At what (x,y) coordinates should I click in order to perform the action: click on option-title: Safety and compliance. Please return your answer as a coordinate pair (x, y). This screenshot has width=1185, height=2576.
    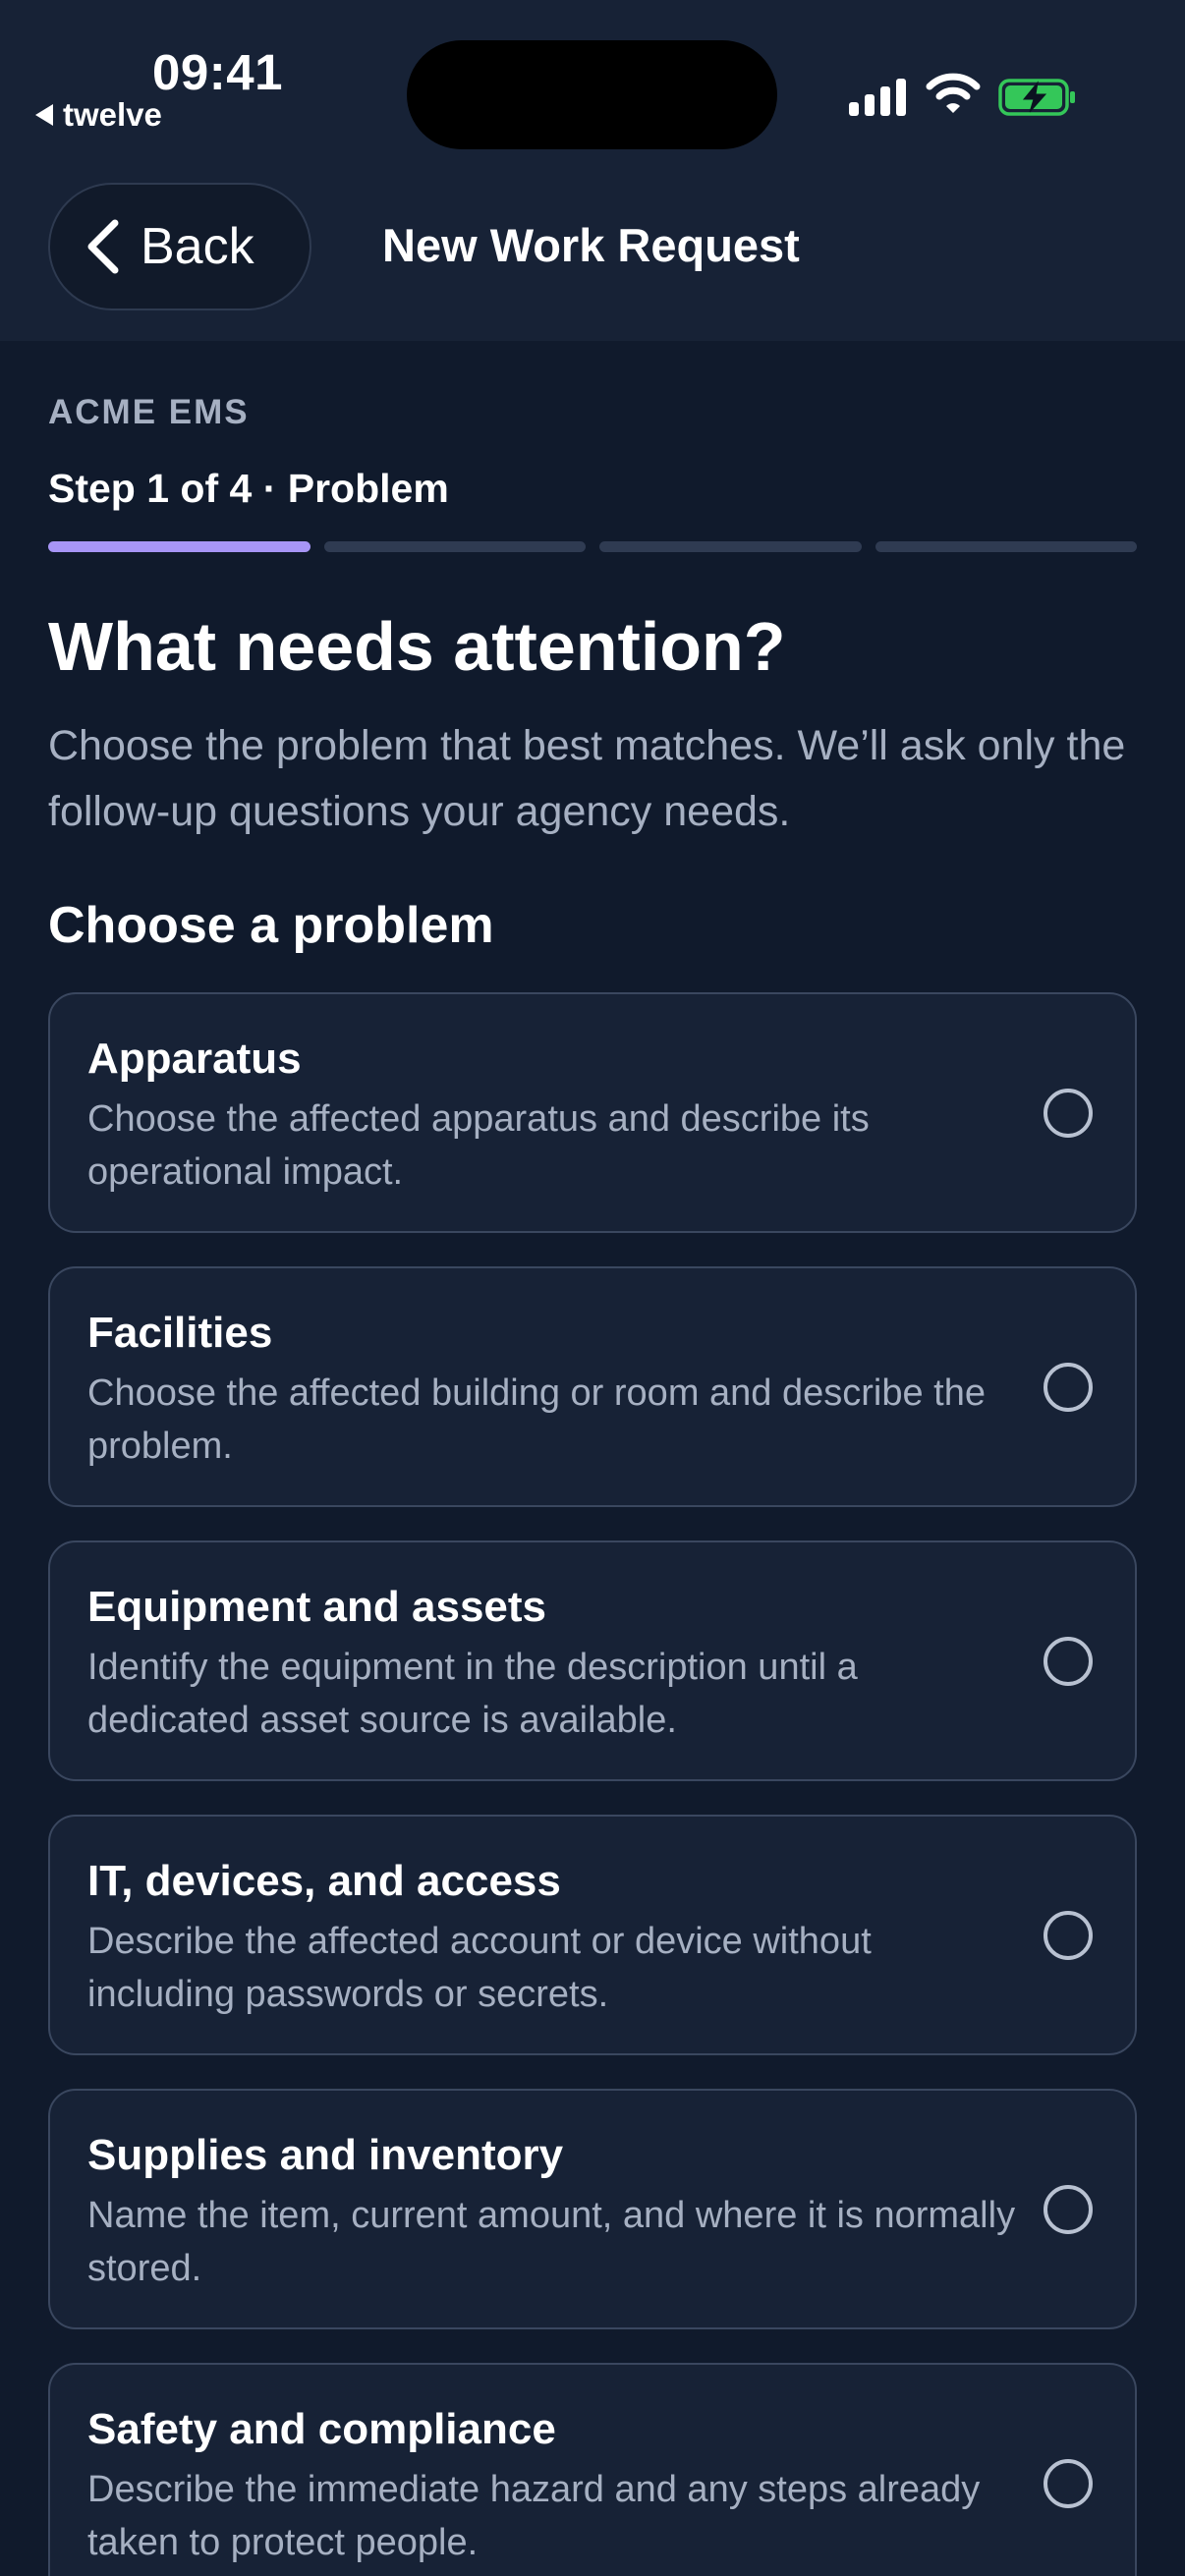
    Looking at the image, I should click on (321, 2429).